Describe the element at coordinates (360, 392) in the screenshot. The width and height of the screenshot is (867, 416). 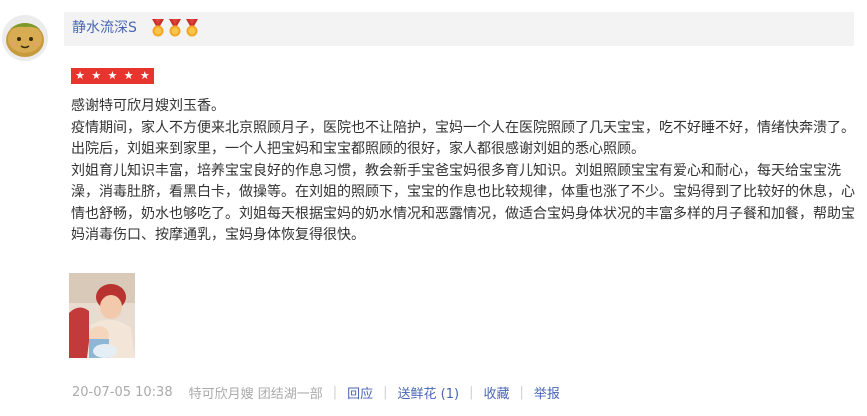
I see `reply-button: 回应` at that location.